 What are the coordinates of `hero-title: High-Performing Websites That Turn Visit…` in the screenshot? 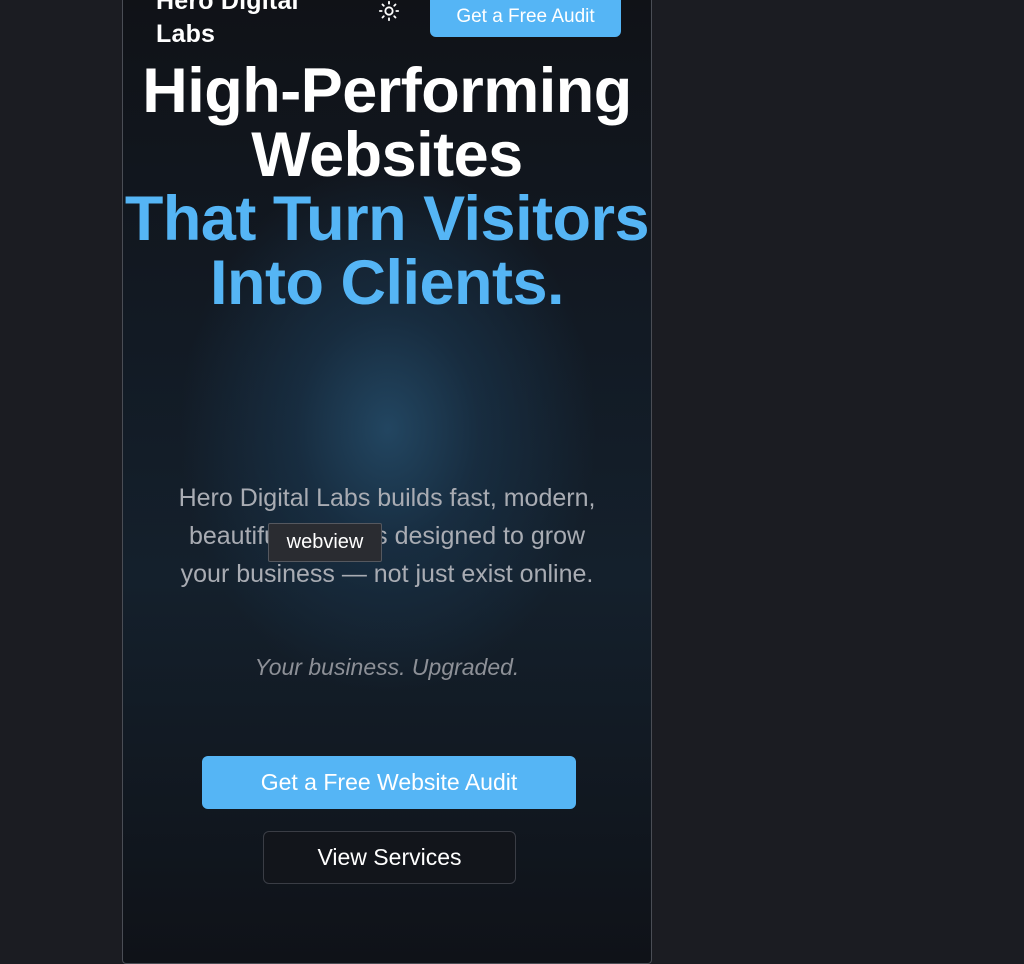 It's located at (387, 187).